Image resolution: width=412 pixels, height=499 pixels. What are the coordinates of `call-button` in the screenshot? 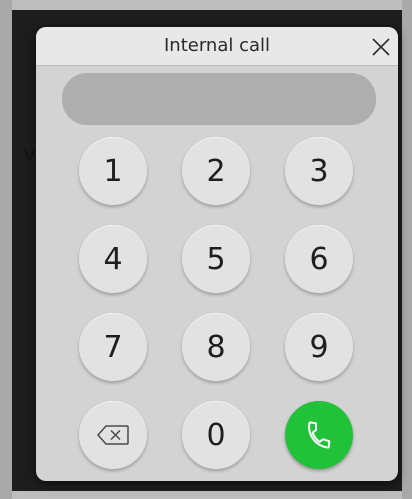 It's located at (319, 435).